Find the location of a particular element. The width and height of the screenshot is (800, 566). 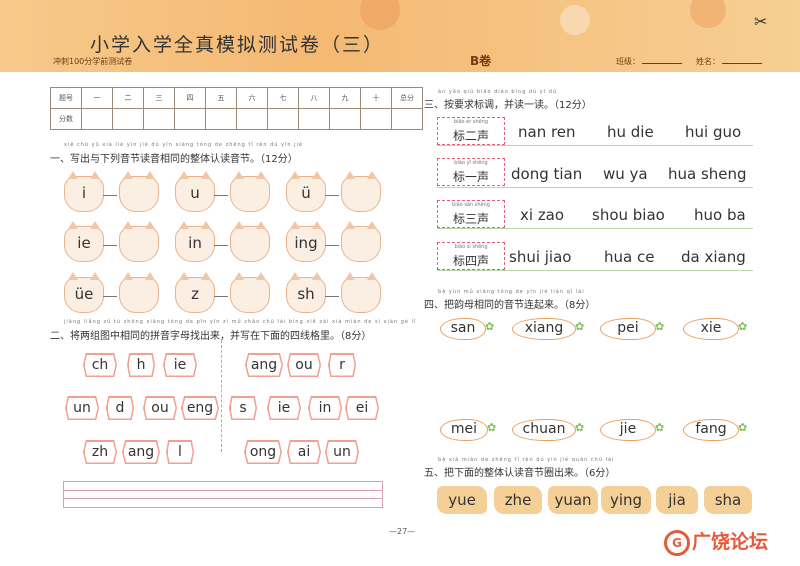

letter-hex: eng is located at coordinates (200, 408).